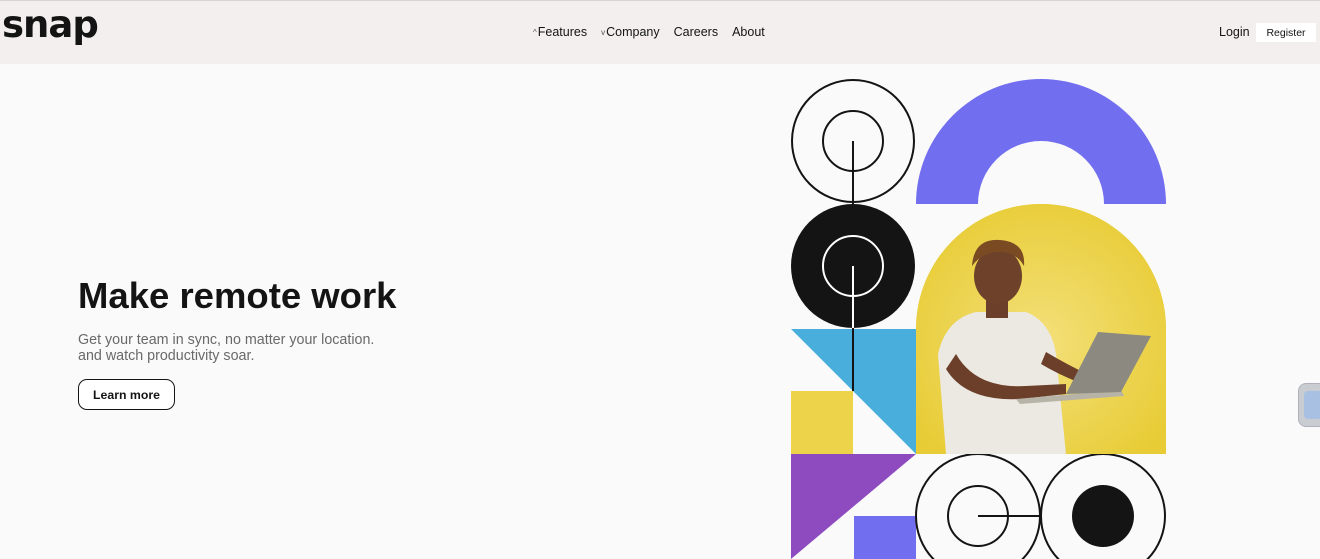 This screenshot has height=559, width=1320. I want to click on main-nav: ^ Features v Company Careers About, so click(649, 32).